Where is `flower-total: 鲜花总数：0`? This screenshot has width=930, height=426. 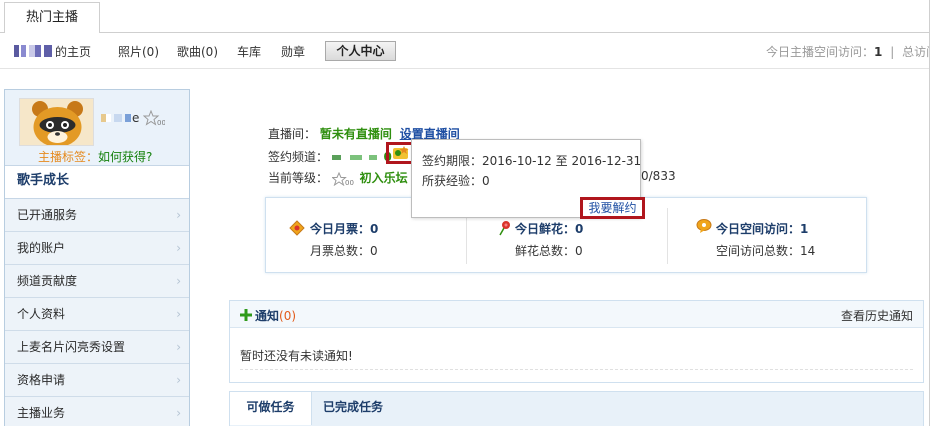 flower-total: 鲜花总数：0 is located at coordinates (549, 250).